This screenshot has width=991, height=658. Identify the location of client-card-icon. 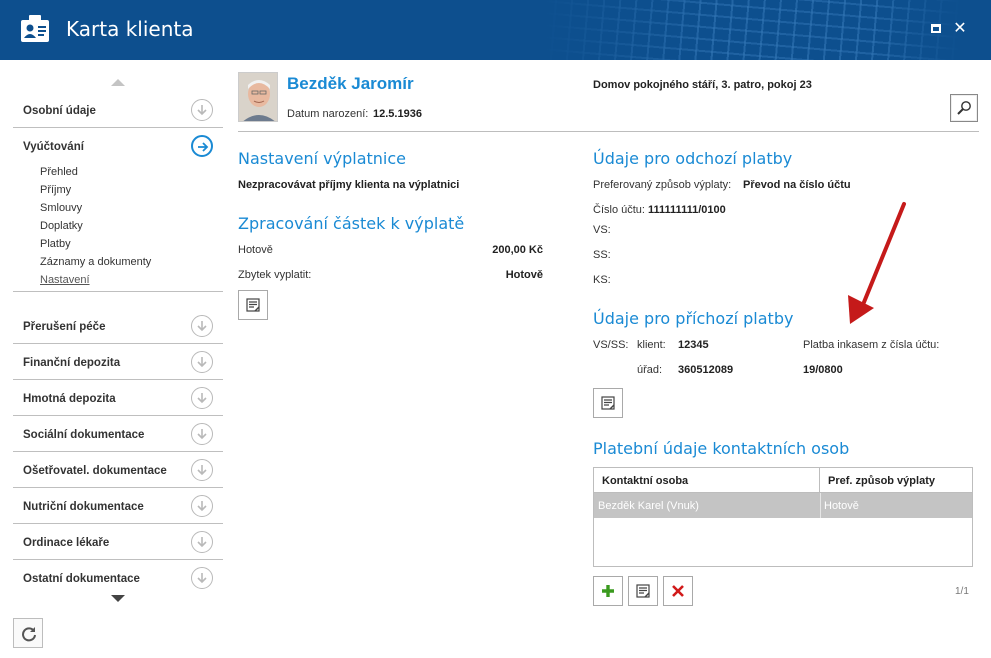
(35, 28).